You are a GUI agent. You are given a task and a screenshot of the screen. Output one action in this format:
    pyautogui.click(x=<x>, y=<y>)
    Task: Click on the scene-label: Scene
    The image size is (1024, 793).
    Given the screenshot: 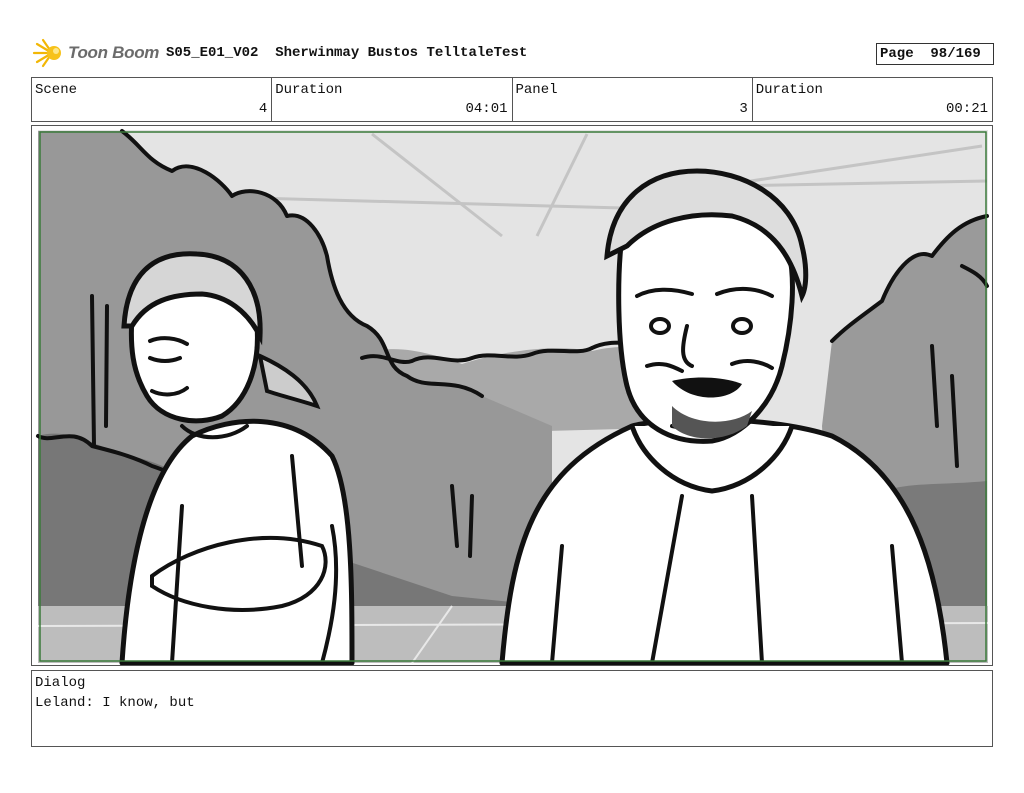 What is the action you would take?
    pyautogui.click(x=56, y=90)
    